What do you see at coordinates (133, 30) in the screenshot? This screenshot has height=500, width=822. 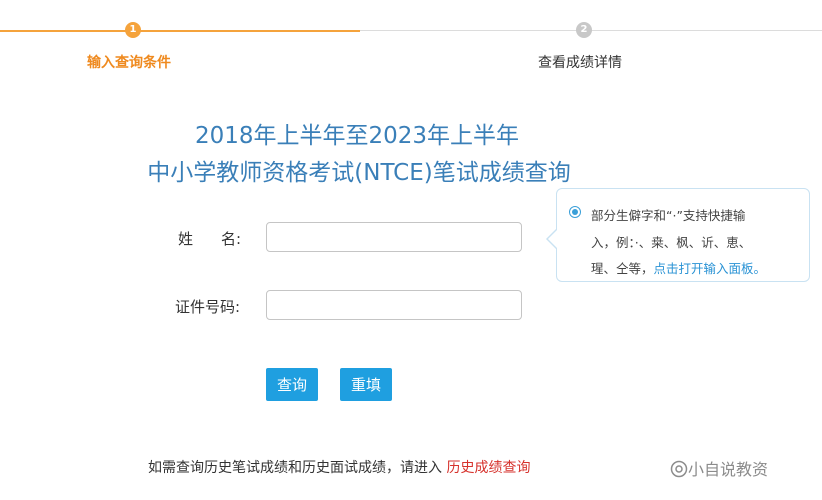 I see `step-1-indicator: 1` at bounding box center [133, 30].